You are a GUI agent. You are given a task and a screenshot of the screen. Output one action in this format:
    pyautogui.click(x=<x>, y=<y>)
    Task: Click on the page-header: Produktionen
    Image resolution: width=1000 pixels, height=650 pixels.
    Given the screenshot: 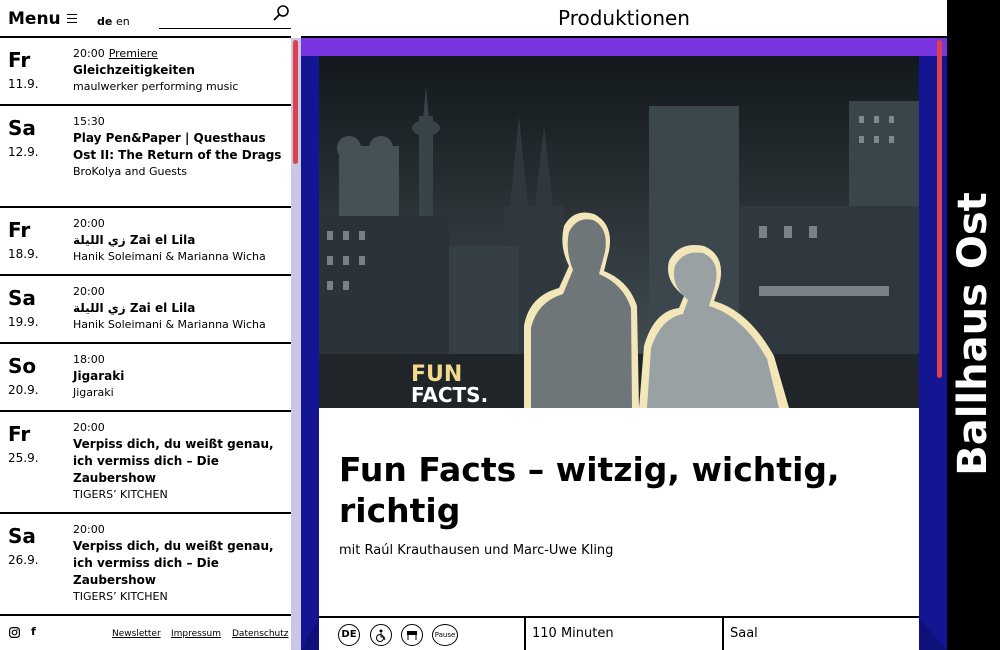 What is the action you would take?
    pyautogui.click(x=624, y=19)
    